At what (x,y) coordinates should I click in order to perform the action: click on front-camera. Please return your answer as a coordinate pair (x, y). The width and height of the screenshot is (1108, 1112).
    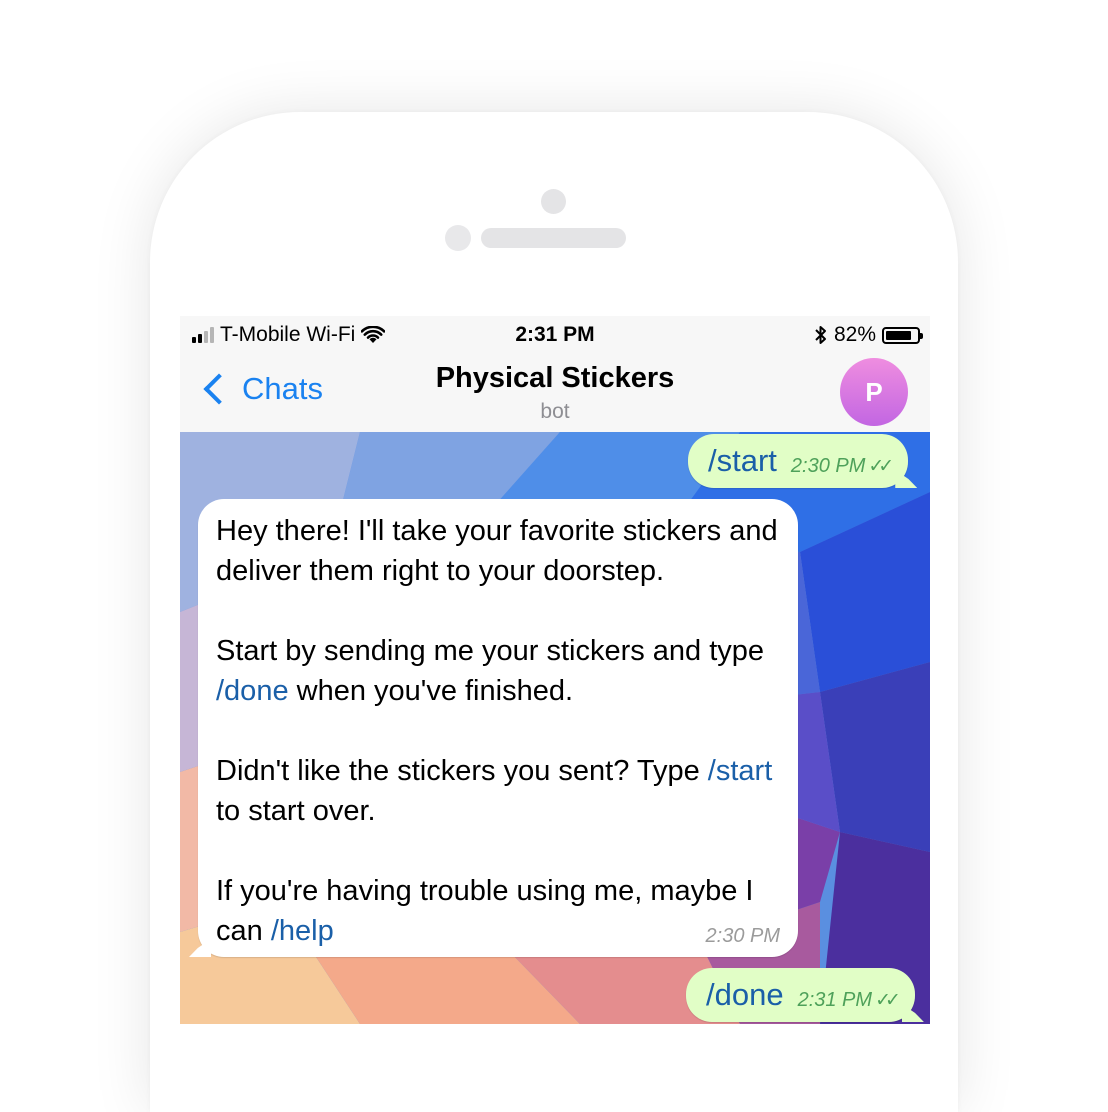
    Looking at the image, I should click on (553, 201).